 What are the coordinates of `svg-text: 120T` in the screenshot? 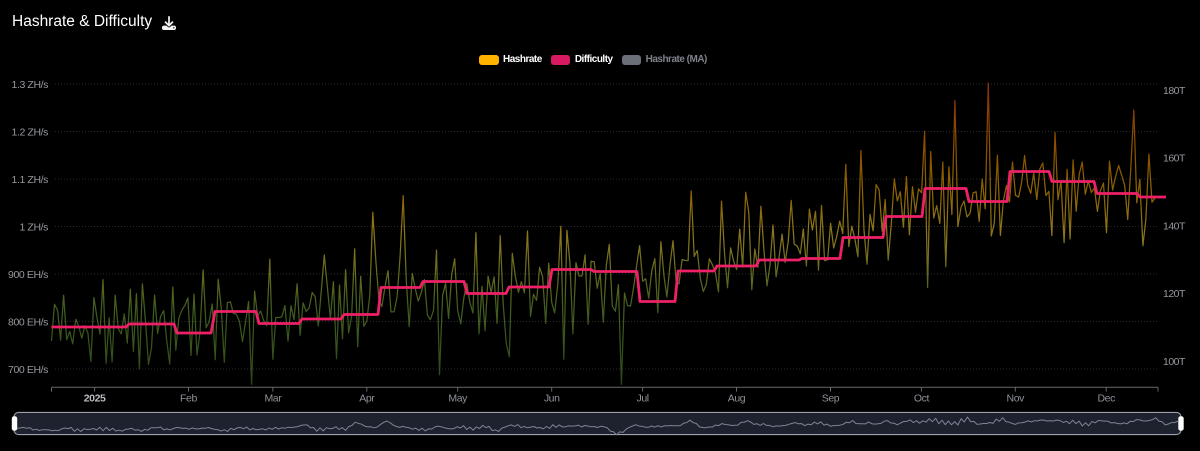 It's located at (1174, 294).